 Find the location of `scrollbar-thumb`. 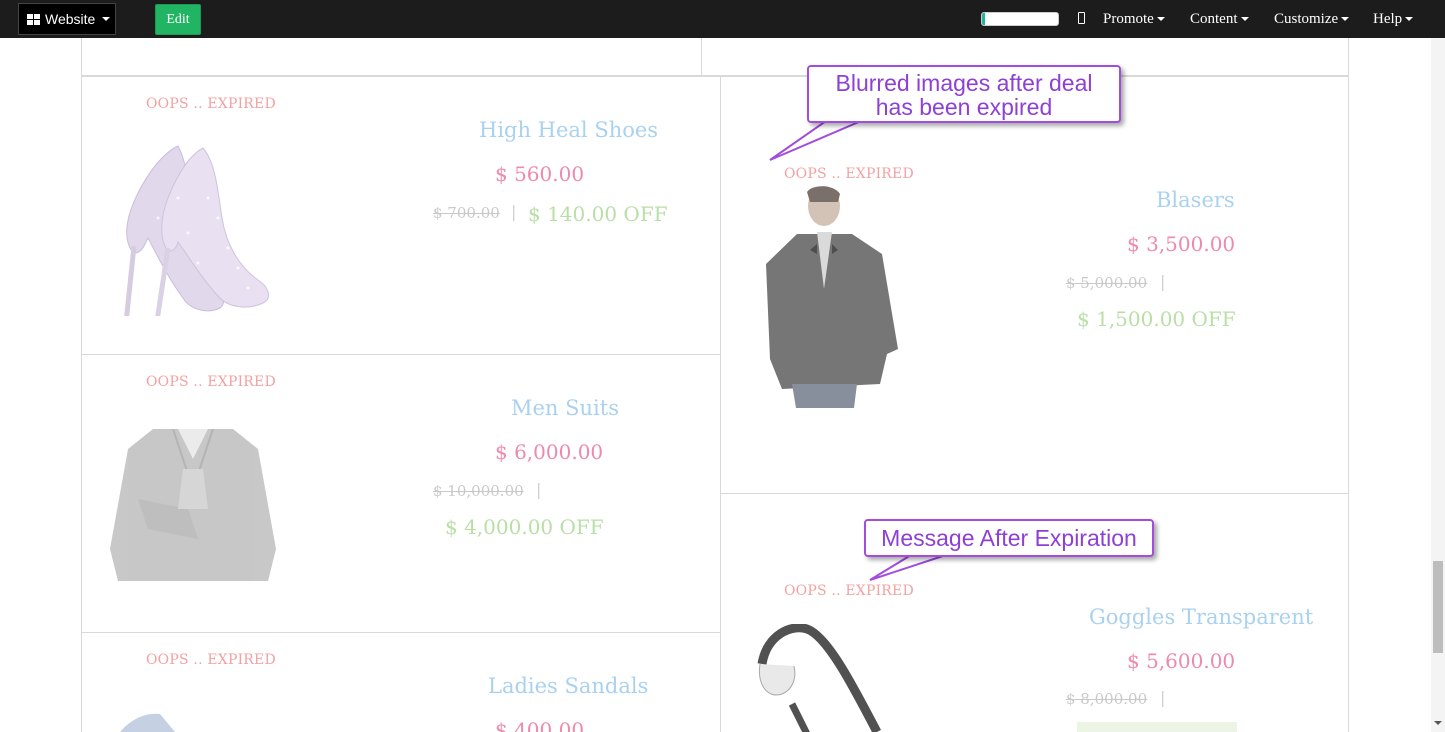

scrollbar-thumb is located at coordinates (1438, 607).